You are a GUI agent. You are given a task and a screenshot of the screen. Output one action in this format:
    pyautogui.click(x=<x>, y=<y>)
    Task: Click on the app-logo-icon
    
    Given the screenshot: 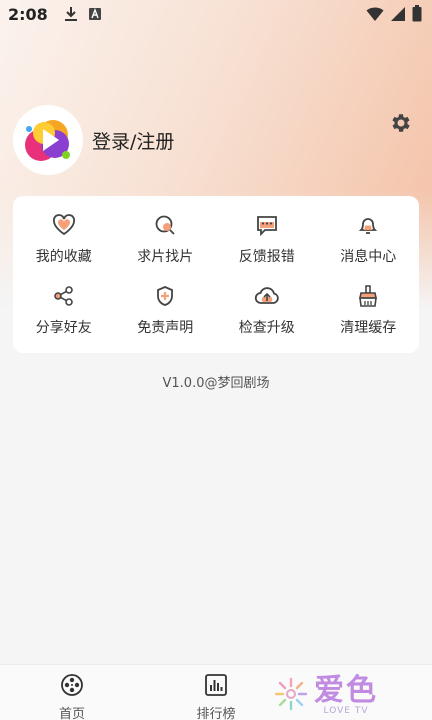 What is the action you would take?
    pyautogui.click(x=48, y=140)
    